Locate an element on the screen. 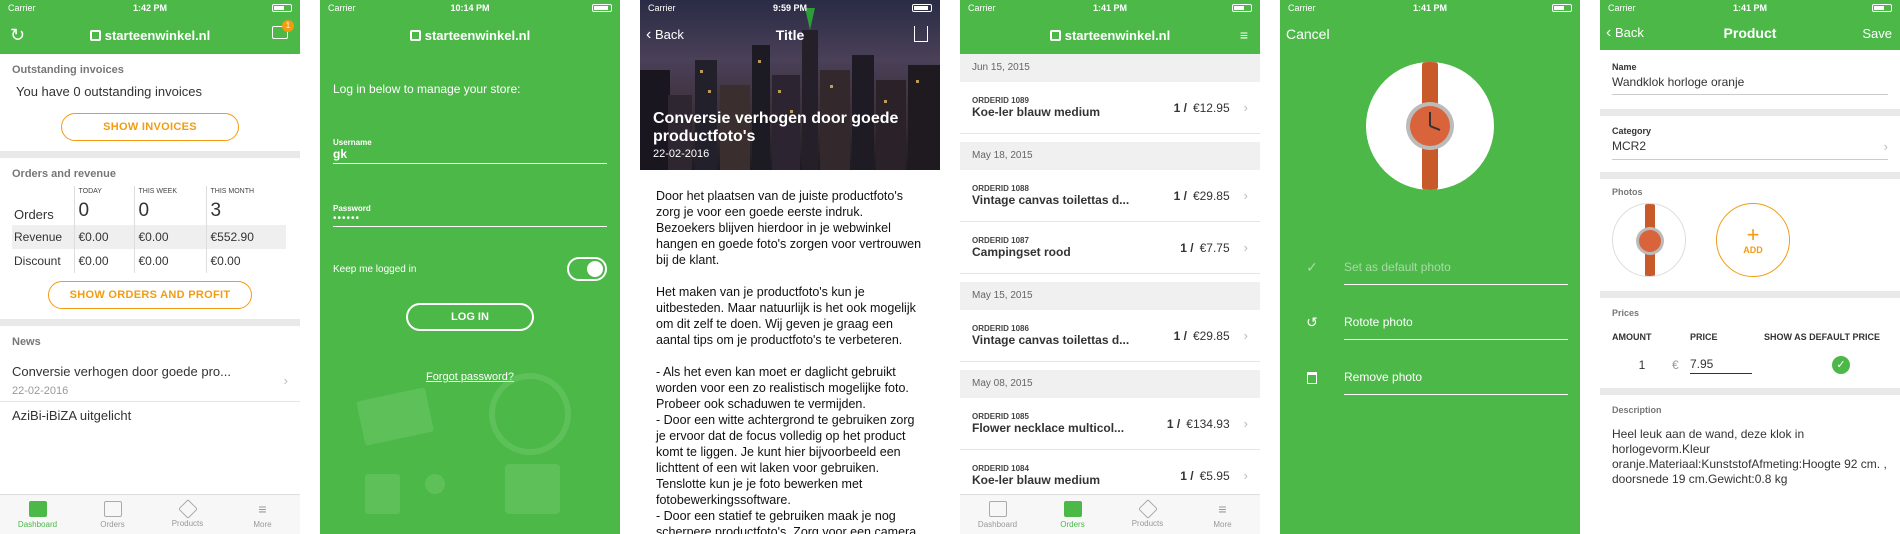 The width and height of the screenshot is (1900, 534). share-icon is located at coordinates (921, 34).